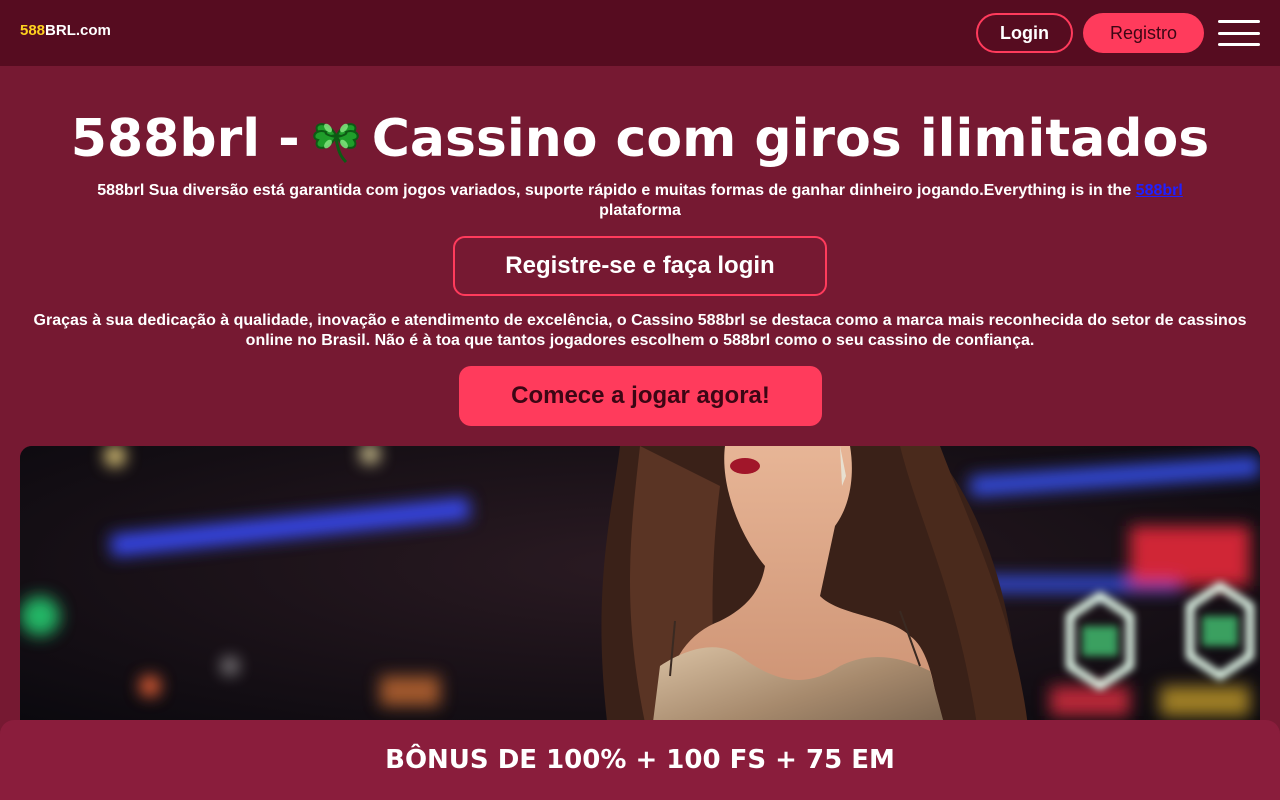 The height and width of the screenshot is (800, 1280). I want to click on title-main: Cassino com giros ilimitados, so click(790, 139).